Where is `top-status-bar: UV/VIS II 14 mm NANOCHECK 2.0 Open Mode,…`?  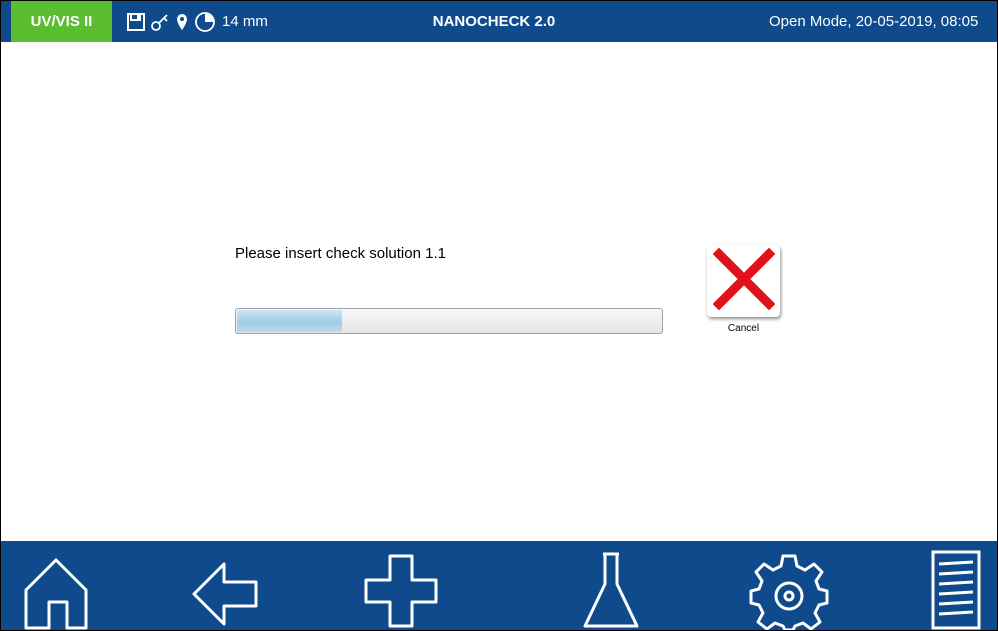 top-status-bar: UV/VIS II 14 mm NANOCHECK 2.0 Open Mode,… is located at coordinates (499, 21).